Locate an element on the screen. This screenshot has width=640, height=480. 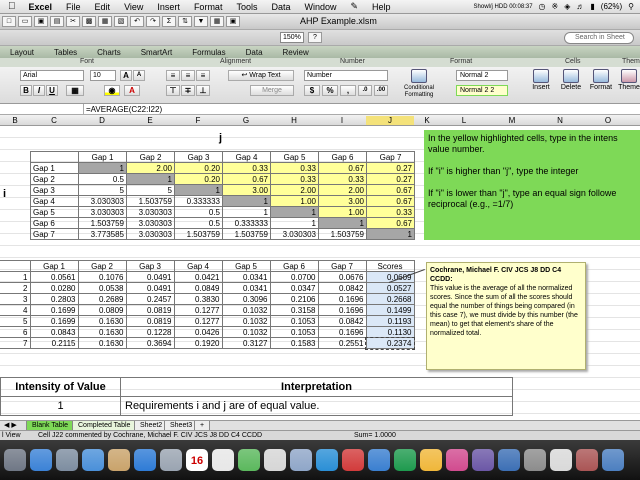
normalized-row-label: 1 is located at coordinates (15, 277).